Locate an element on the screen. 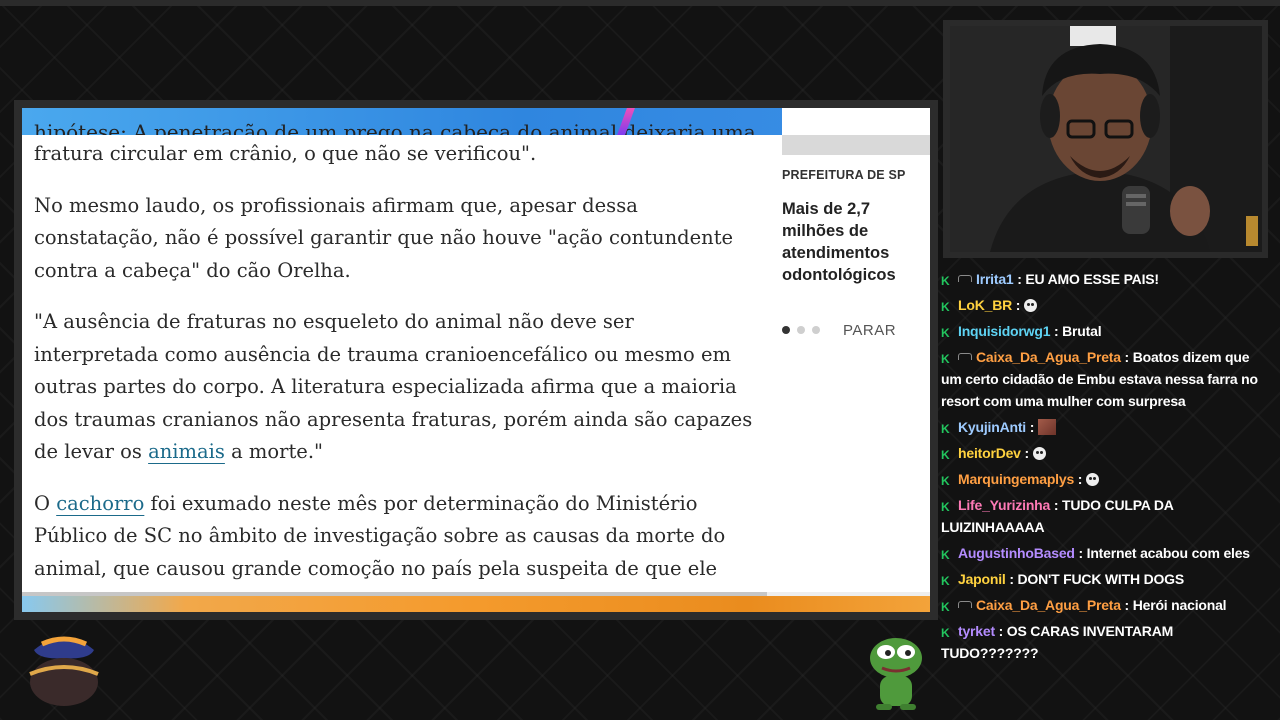  chat-text: : EU AMO ESSE PAIS! is located at coordinates (1088, 279).